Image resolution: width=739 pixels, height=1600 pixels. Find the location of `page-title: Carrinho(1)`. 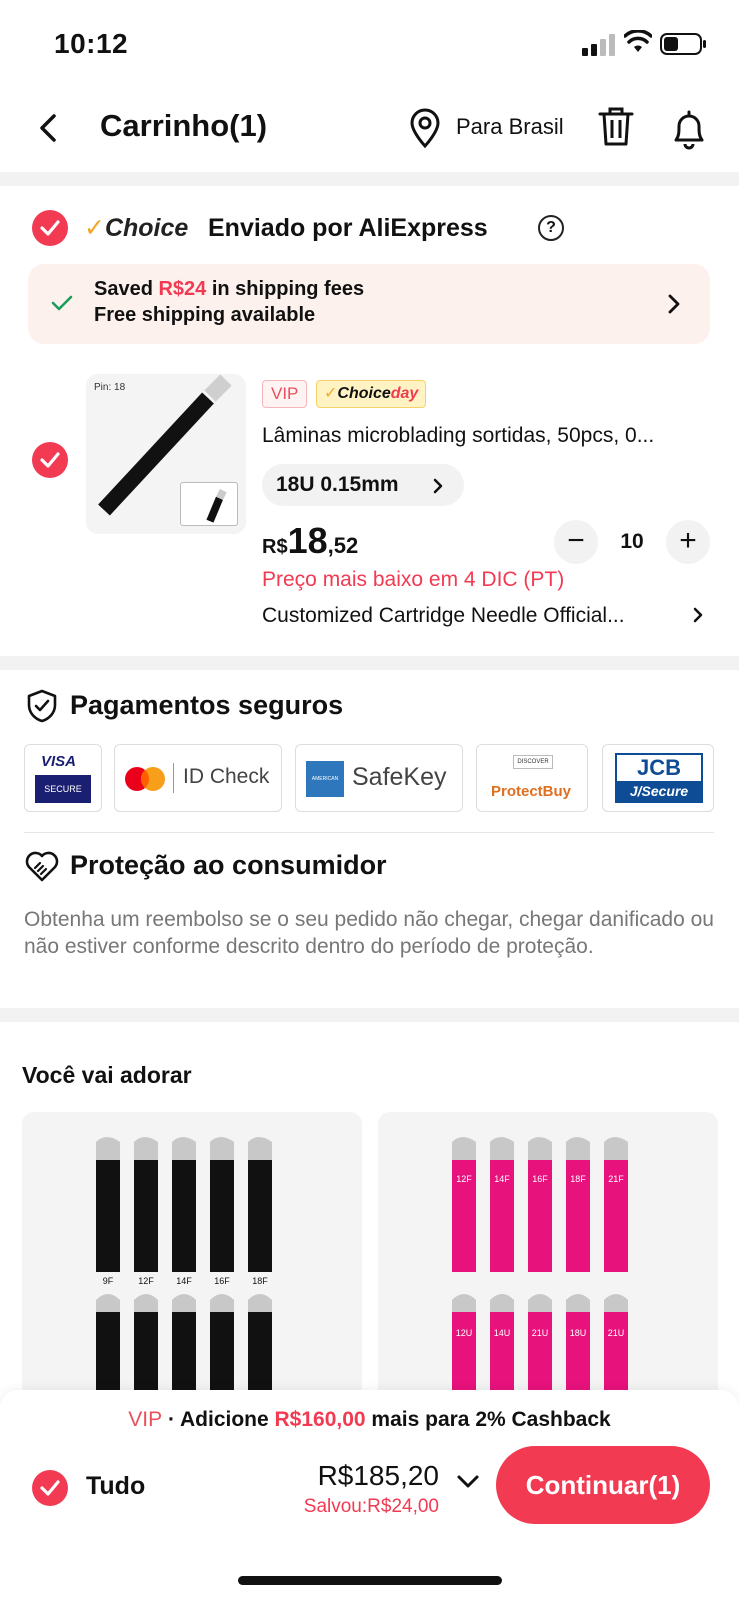

page-title: Carrinho(1) is located at coordinates (184, 125).